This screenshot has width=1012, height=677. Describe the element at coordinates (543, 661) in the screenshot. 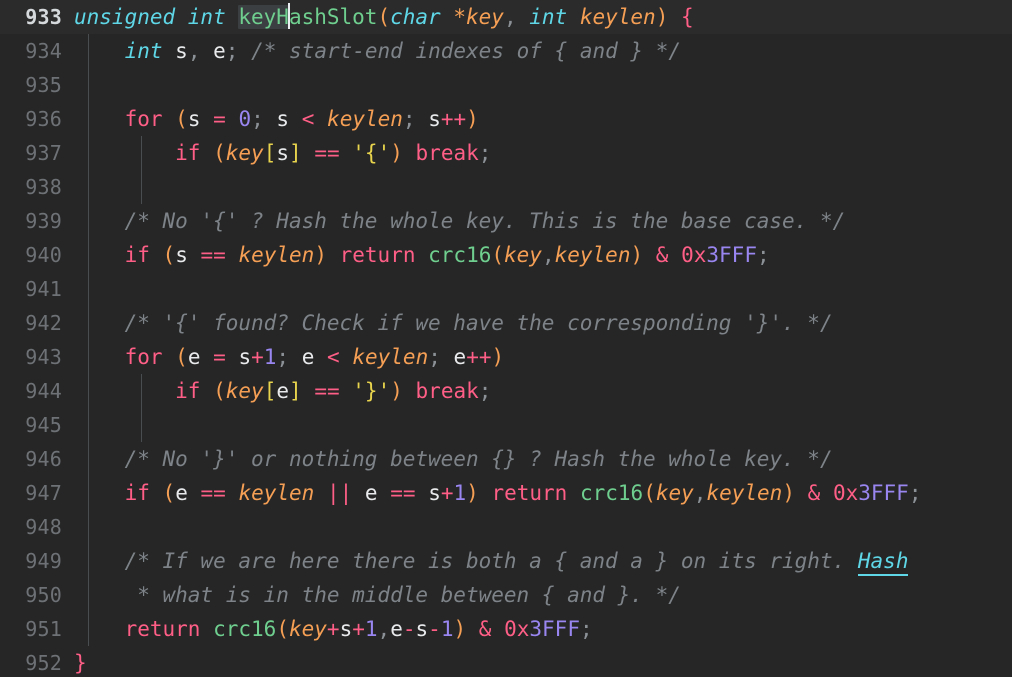

I see `code-content-952: }` at that location.